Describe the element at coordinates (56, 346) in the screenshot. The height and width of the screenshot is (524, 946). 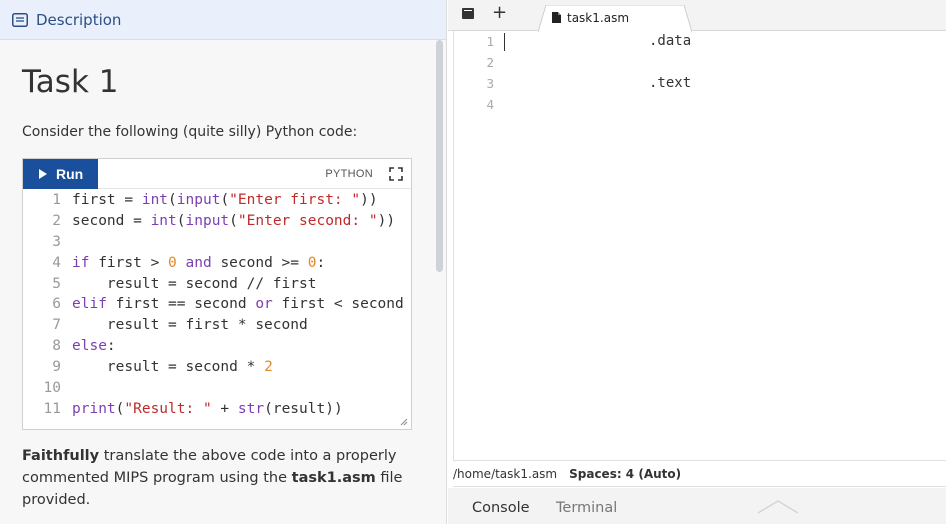
I see `code-line-number: 8` at that location.